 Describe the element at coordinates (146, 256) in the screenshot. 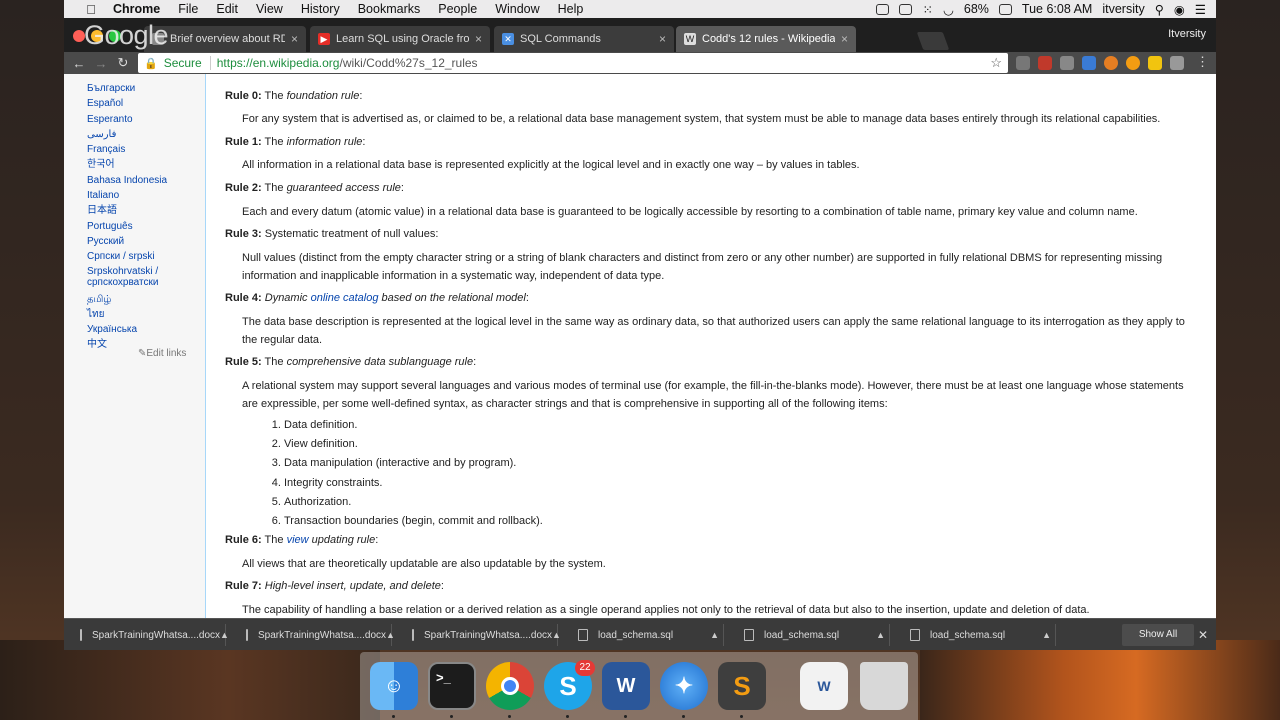

I see `language-link: Српски / srpski` at that location.